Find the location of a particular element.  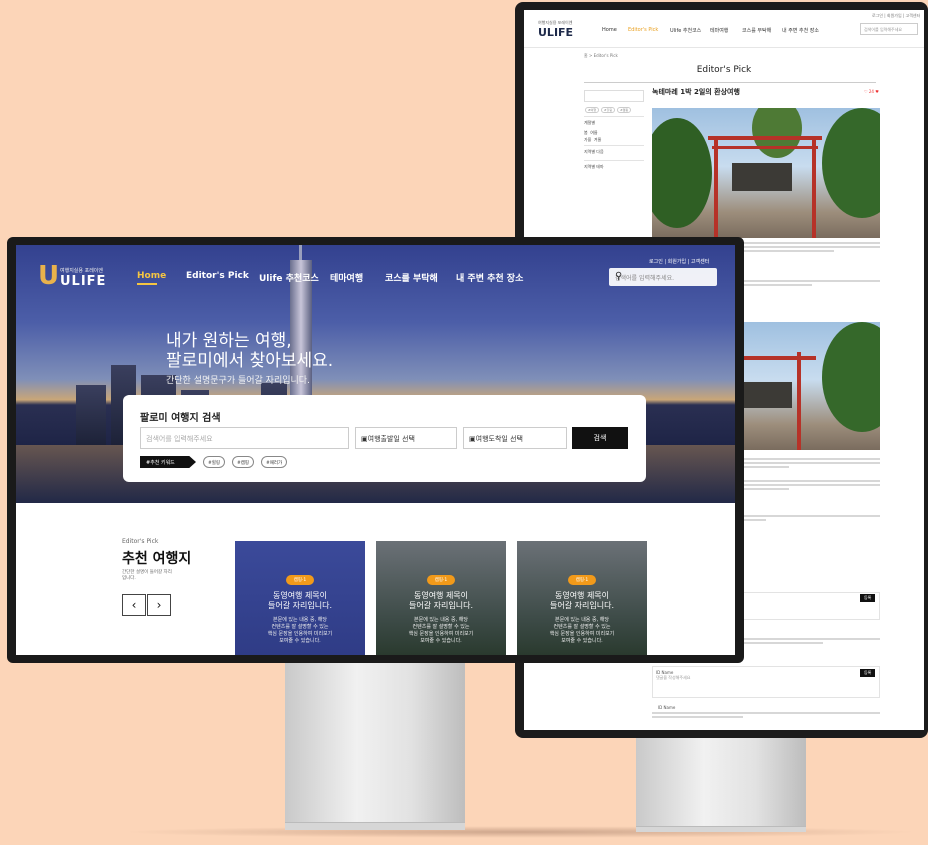

section-title: 추천 여행지 is located at coordinates (157, 559).